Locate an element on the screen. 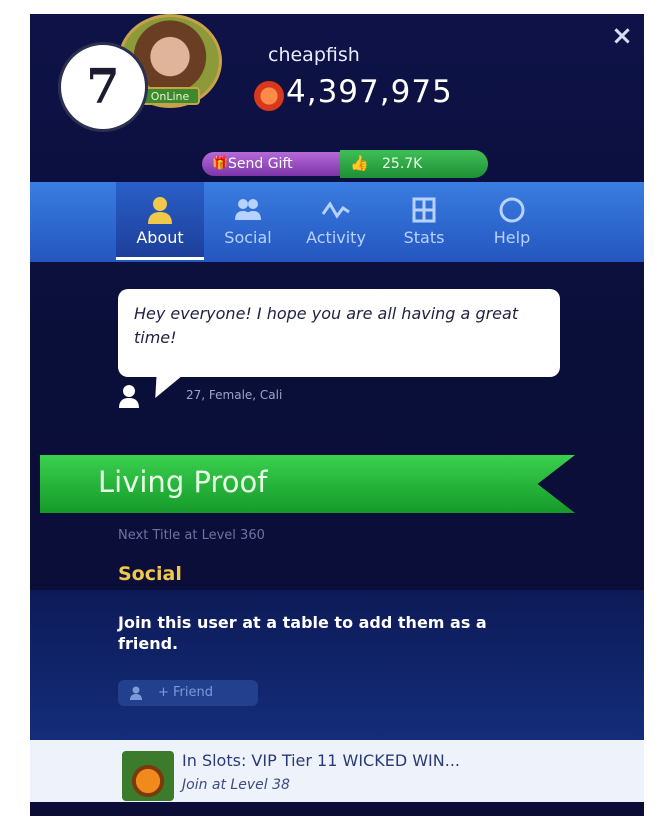 This screenshot has height=816, width=667. tab-about: About is located at coordinates (160, 221).